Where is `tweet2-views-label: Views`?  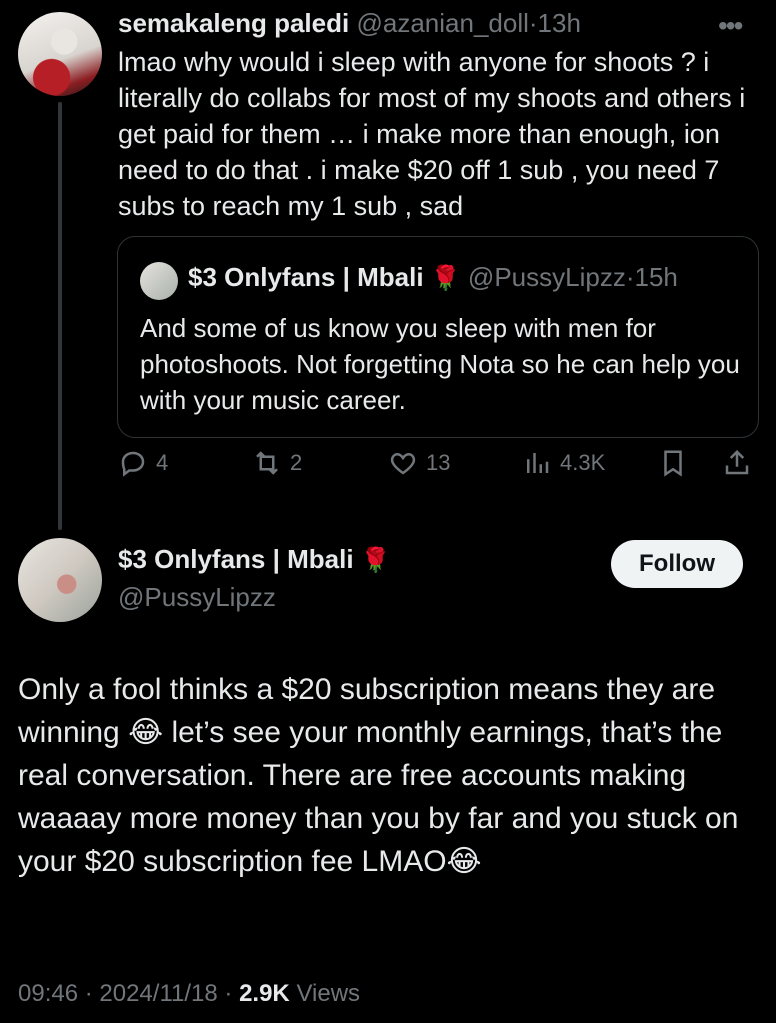
tweet2-views-label: Views is located at coordinates (328, 993).